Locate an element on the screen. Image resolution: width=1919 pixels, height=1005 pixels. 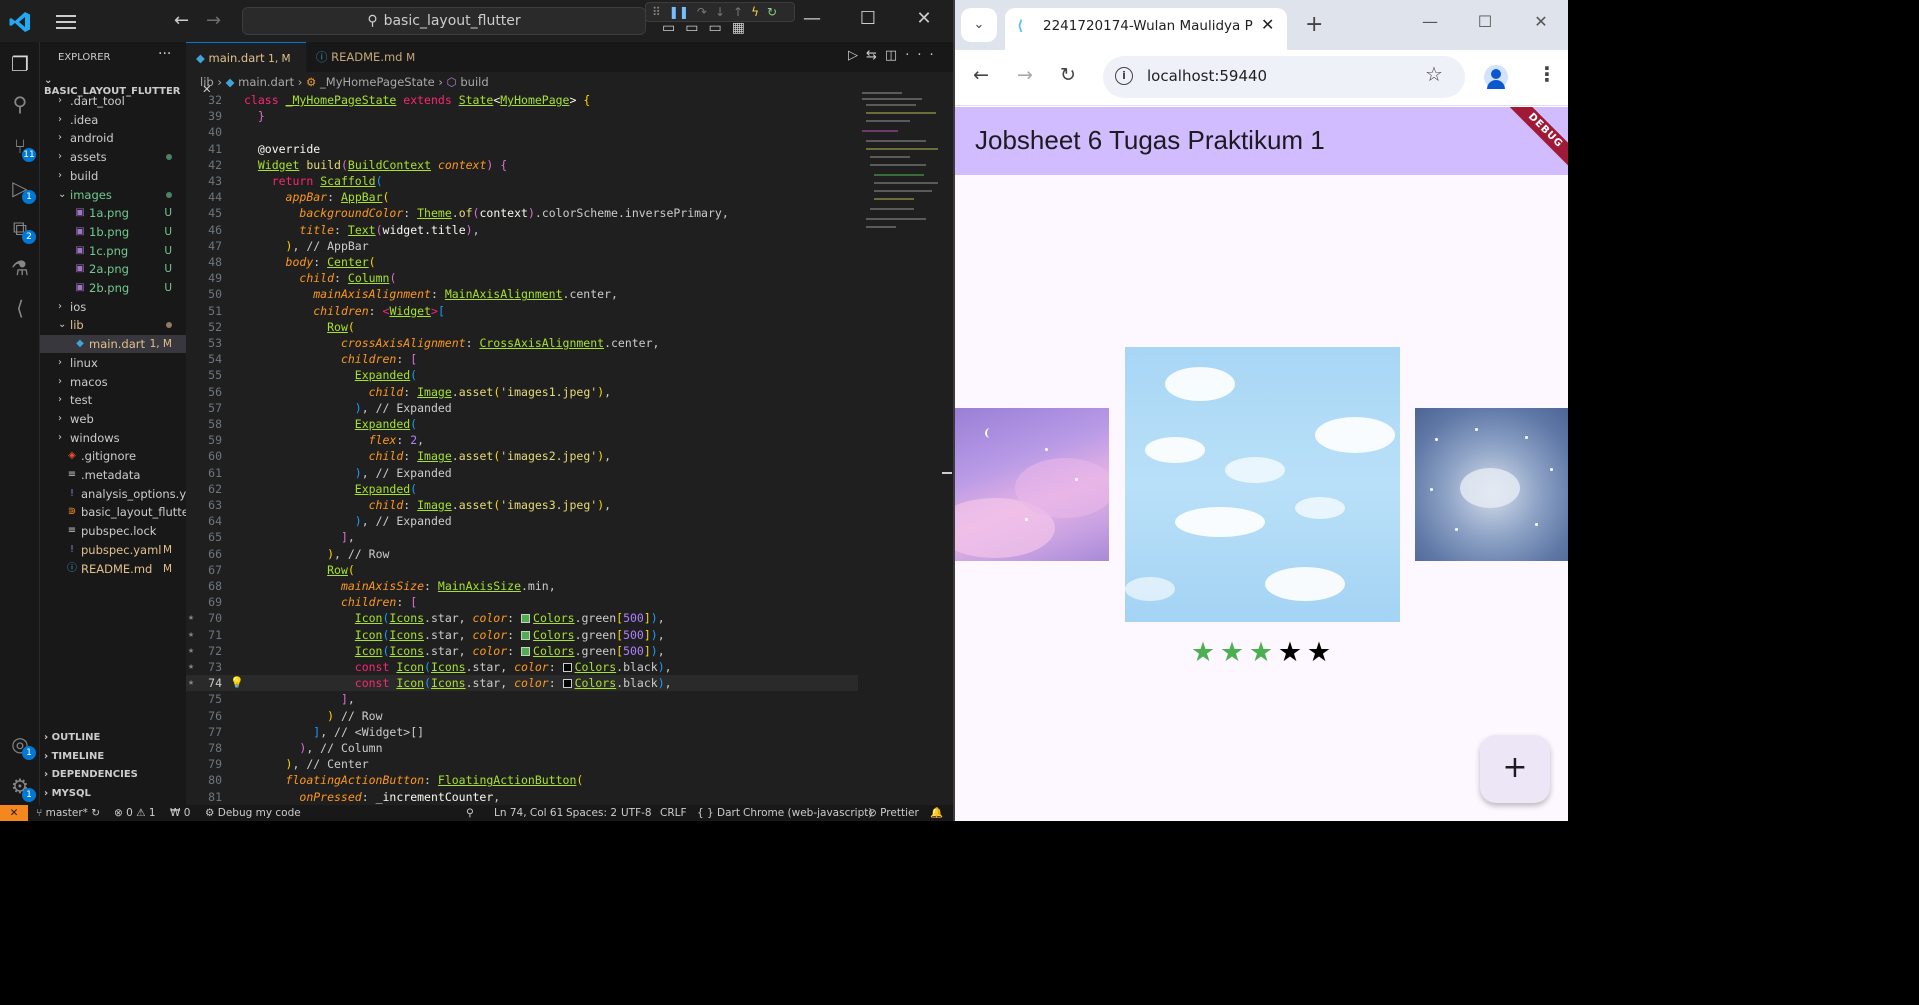
breadcrumb-item: lib is located at coordinates (207, 82).